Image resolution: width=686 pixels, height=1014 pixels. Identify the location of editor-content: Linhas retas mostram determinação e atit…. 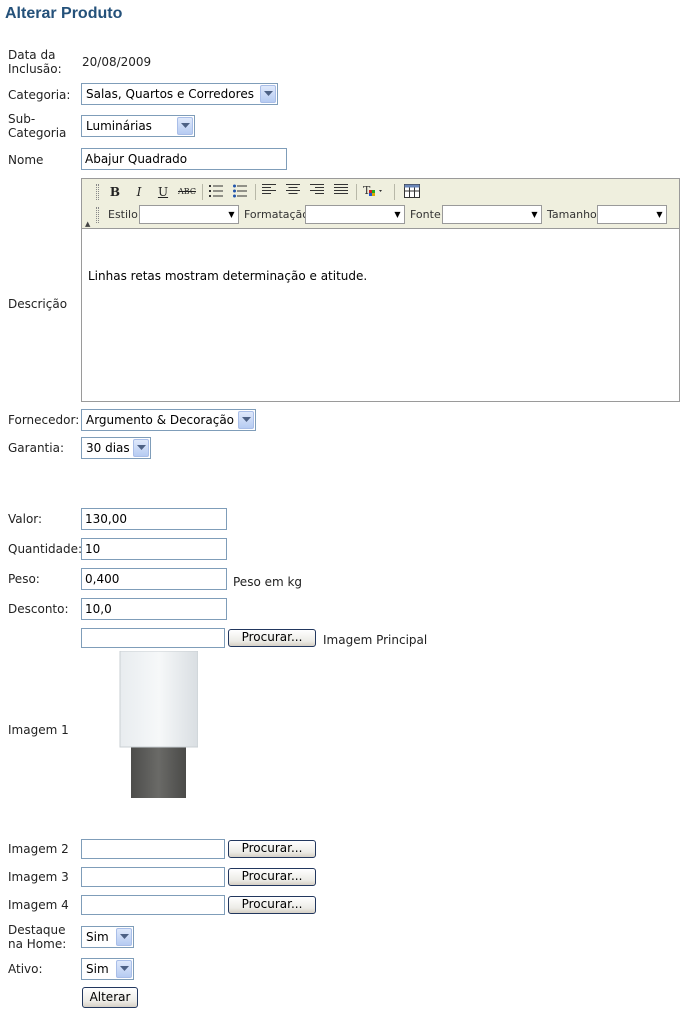
(227, 276).